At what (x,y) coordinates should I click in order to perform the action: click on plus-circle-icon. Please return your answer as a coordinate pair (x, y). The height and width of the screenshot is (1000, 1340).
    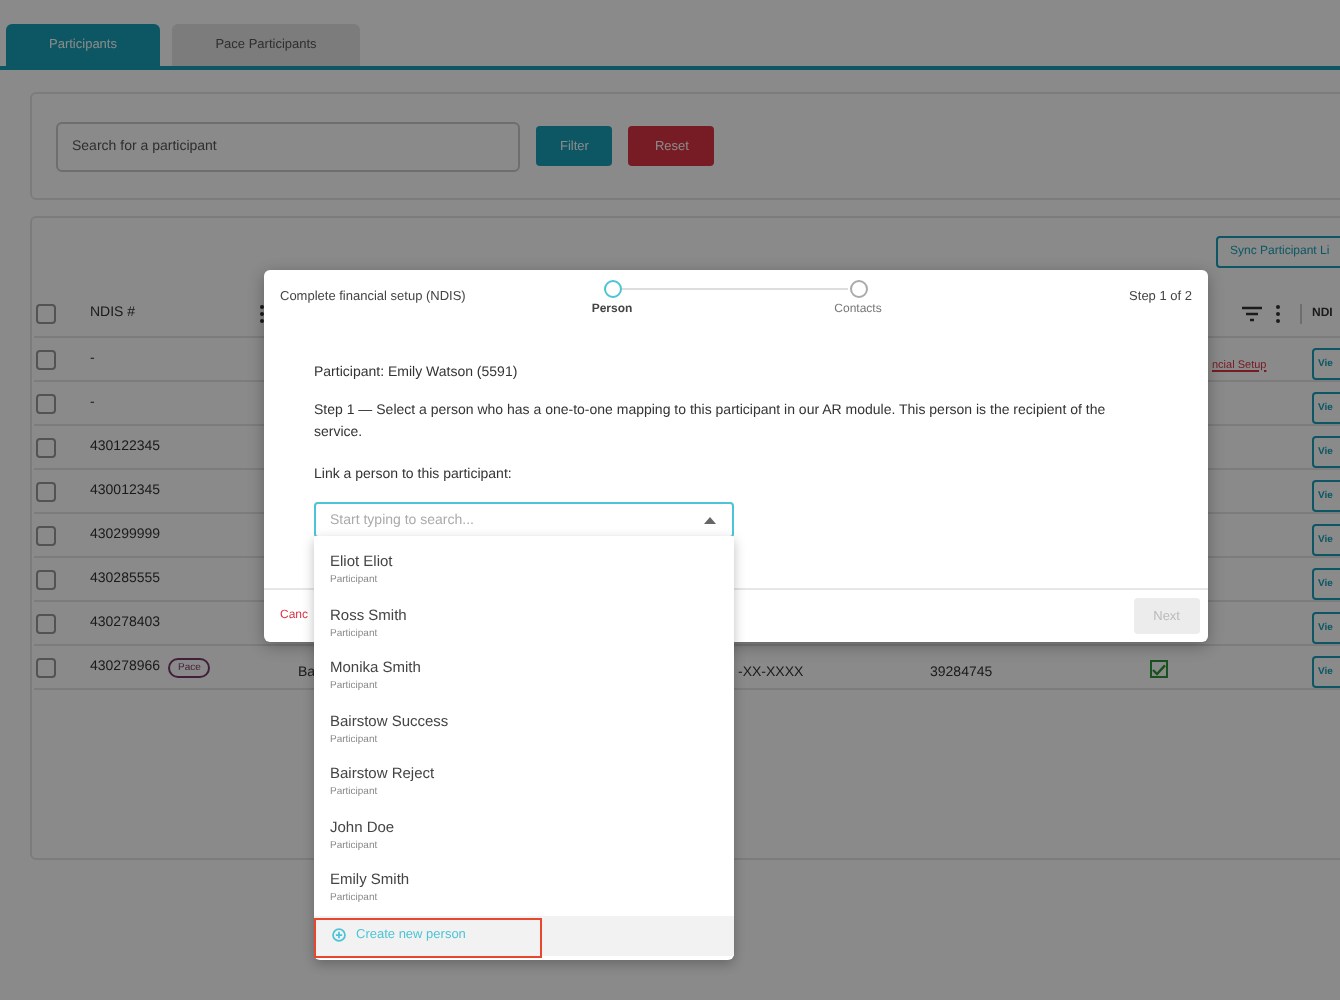
    Looking at the image, I should click on (339, 935).